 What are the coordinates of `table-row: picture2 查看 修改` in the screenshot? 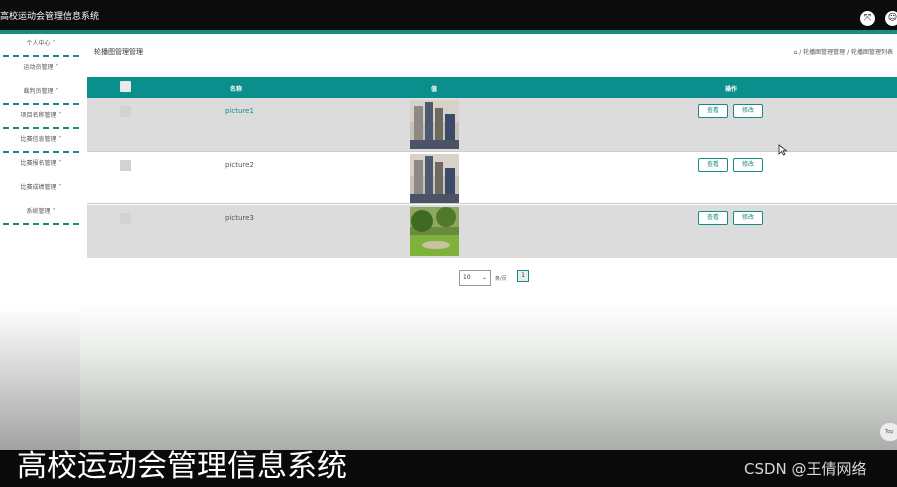 It's located at (492, 177).